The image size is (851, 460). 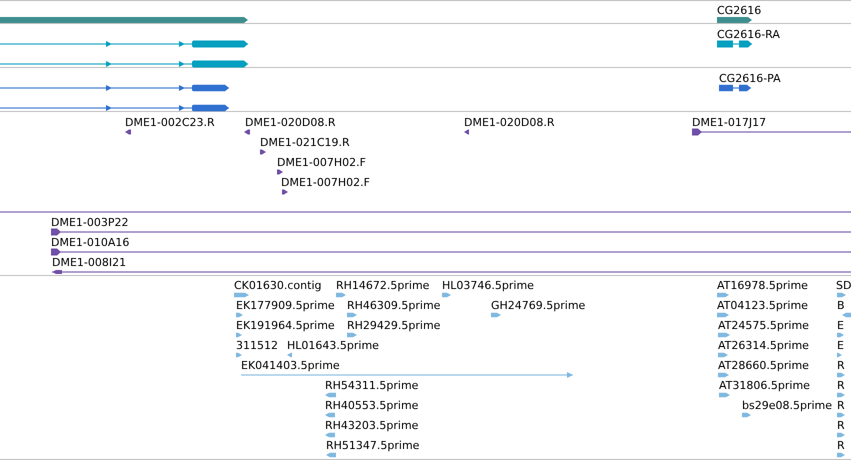 What do you see at coordinates (488, 286) in the screenshot?
I see `feature-label: HL03746.5prime` at bounding box center [488, 286].